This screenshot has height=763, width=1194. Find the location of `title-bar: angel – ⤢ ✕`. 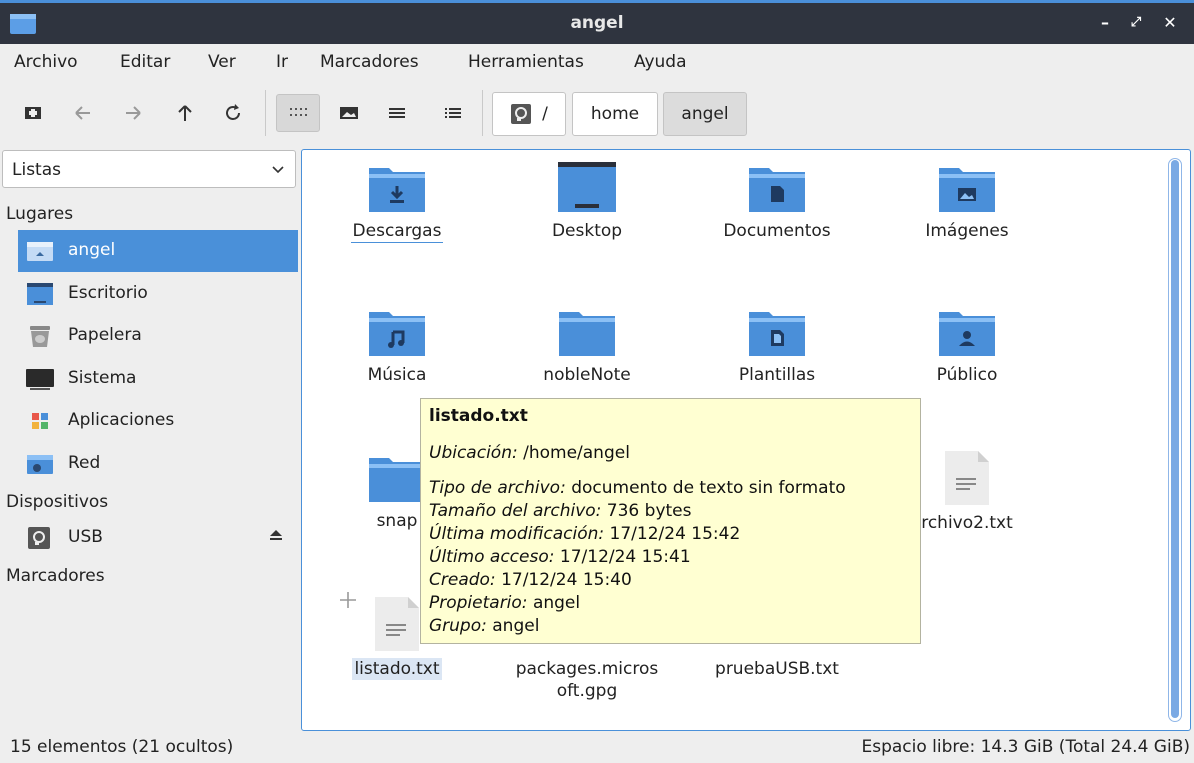

title-bar: angel – ⤢ ✕ is located at coordinates (597, 22).